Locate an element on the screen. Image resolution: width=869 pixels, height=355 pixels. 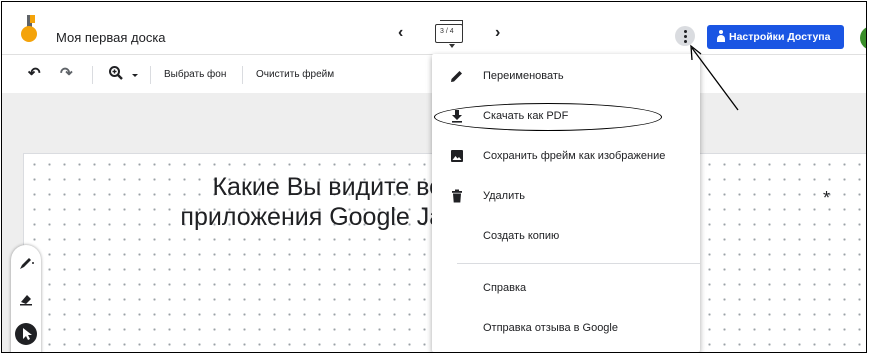
more-options-button is located at coordinates (685, 36).